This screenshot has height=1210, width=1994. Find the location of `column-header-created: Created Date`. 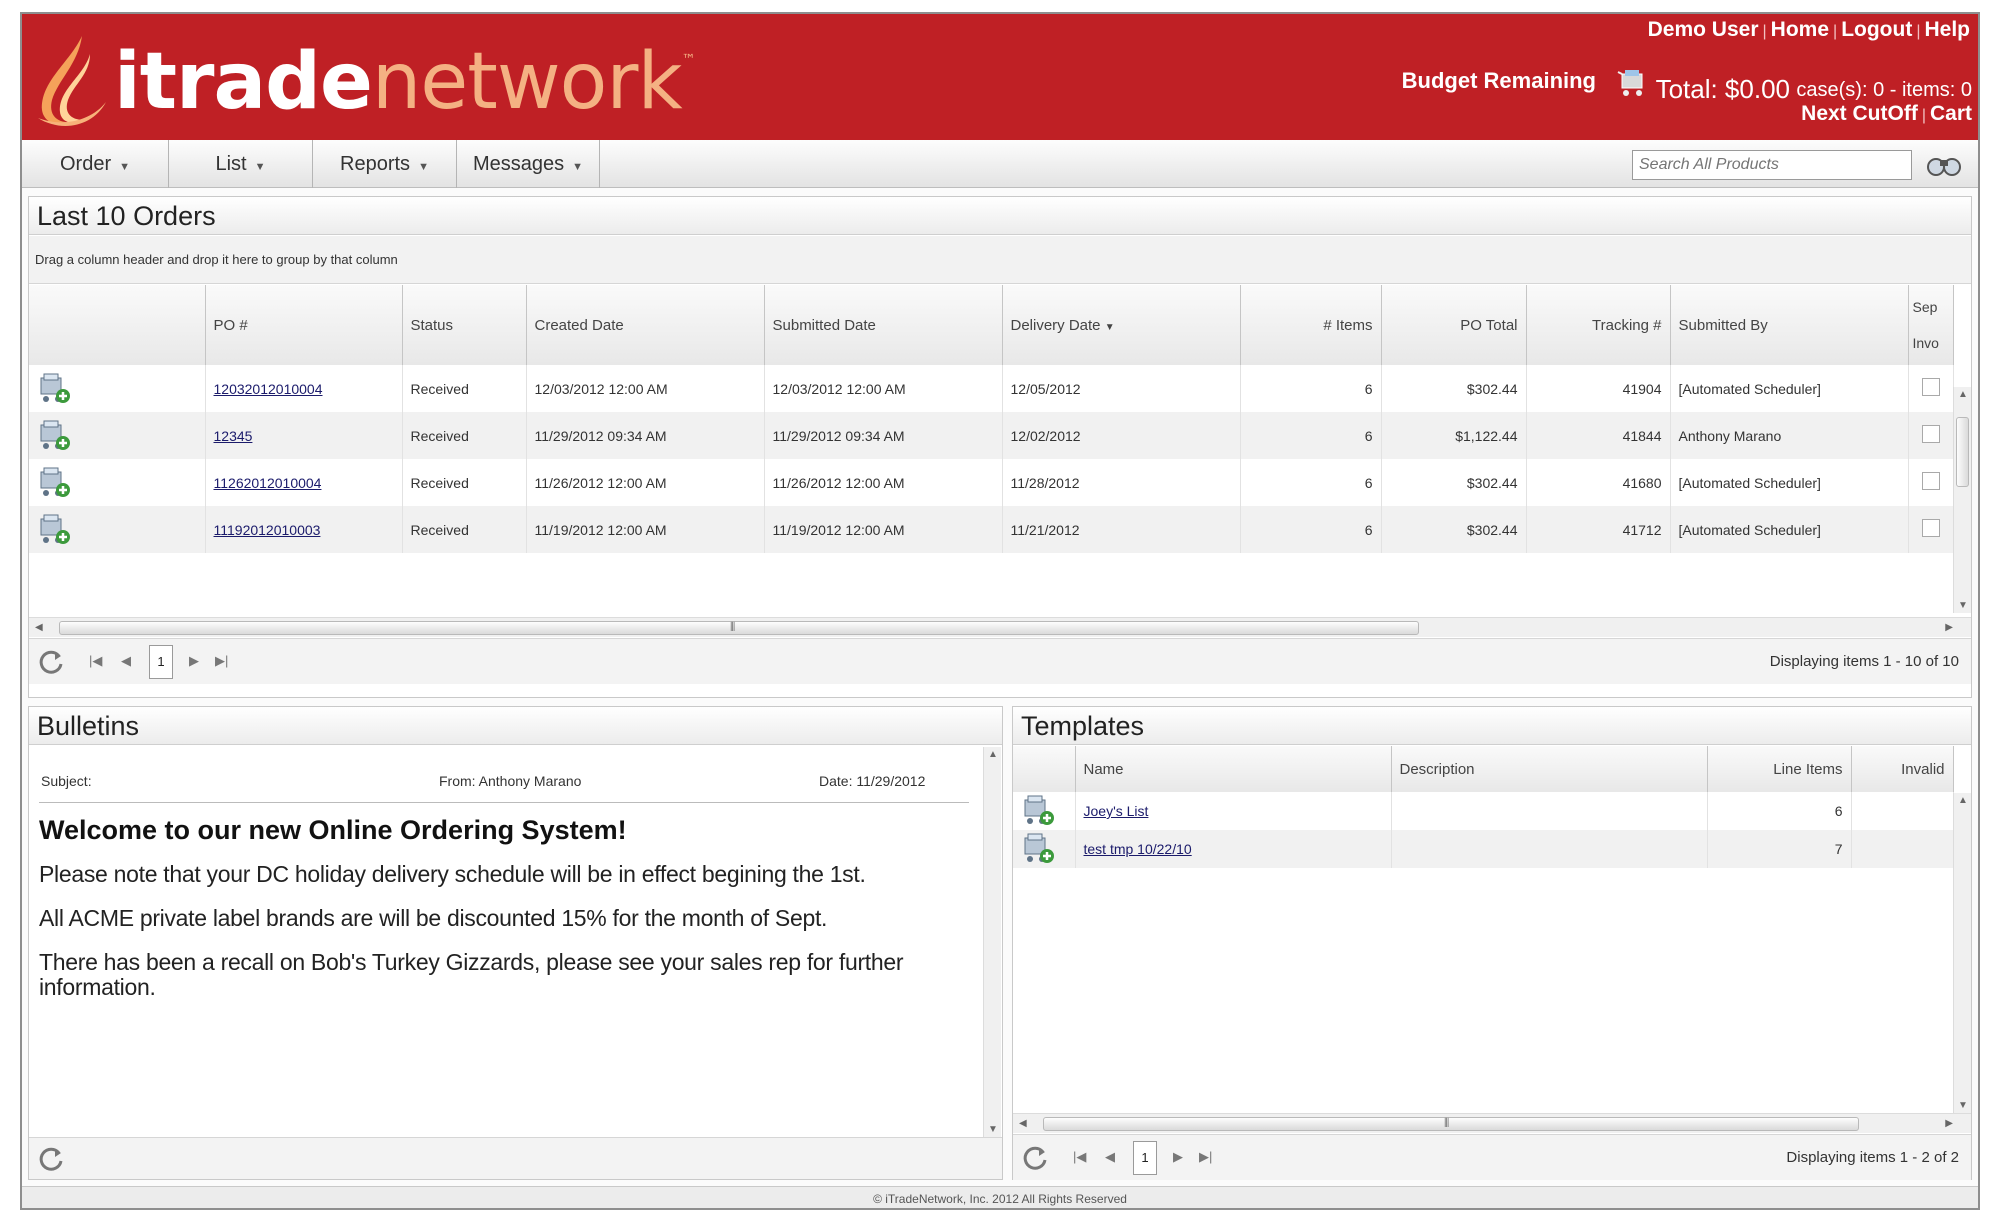

column-header-created: Created Date is located at coordinates (645, 325).